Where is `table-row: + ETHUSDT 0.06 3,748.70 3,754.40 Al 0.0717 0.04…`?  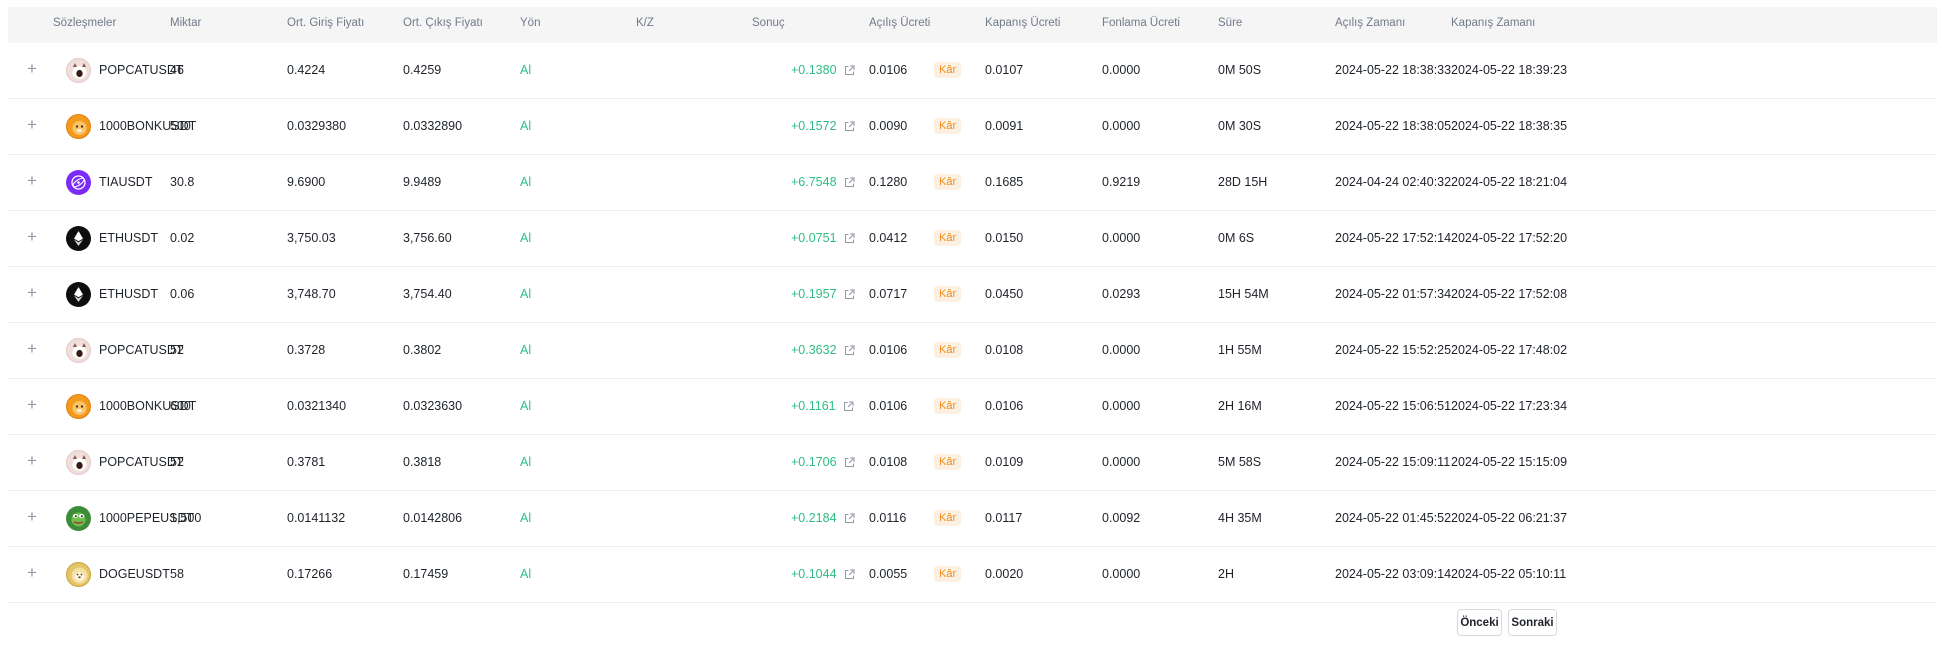
table-row: + ETHUSDT 0.06 3,748.70 3,754.40 Al 0.0717 0.04… is located at coordinates (972, 295).